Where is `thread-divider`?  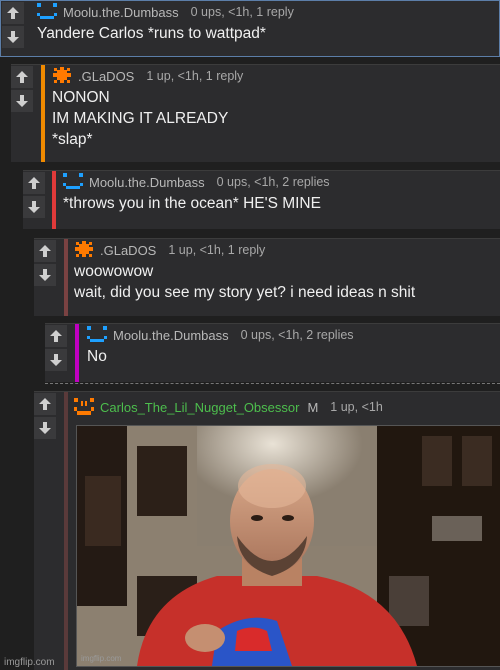
thread-divider is located at coordinates (272, 383).